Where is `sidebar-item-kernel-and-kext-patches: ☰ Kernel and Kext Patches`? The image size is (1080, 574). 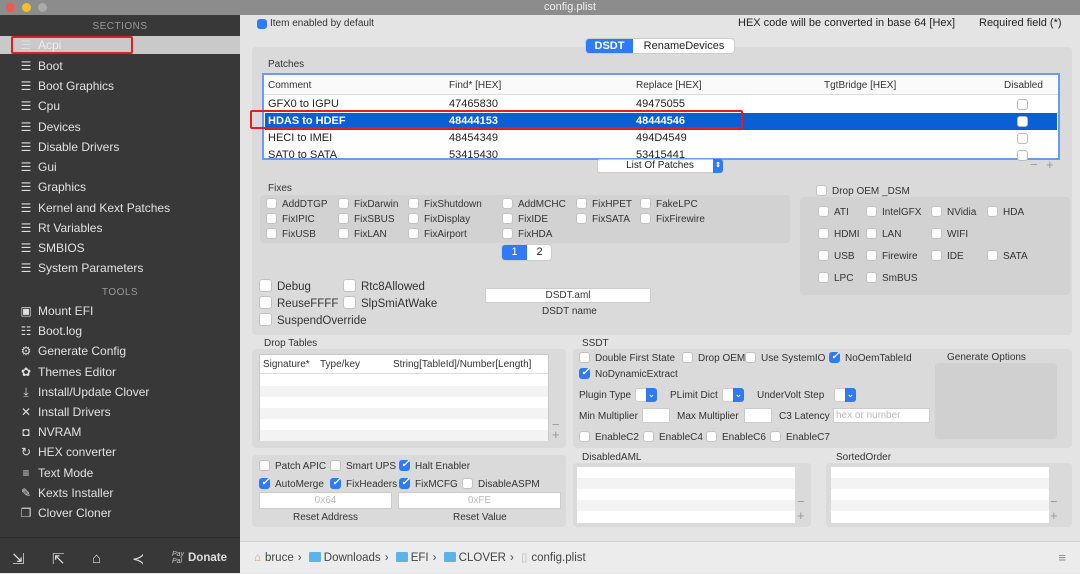
sidebar-item-kernel-and-kext-patches: ☰ Kernel and Kext Patches is located at coordinates (94, 208).